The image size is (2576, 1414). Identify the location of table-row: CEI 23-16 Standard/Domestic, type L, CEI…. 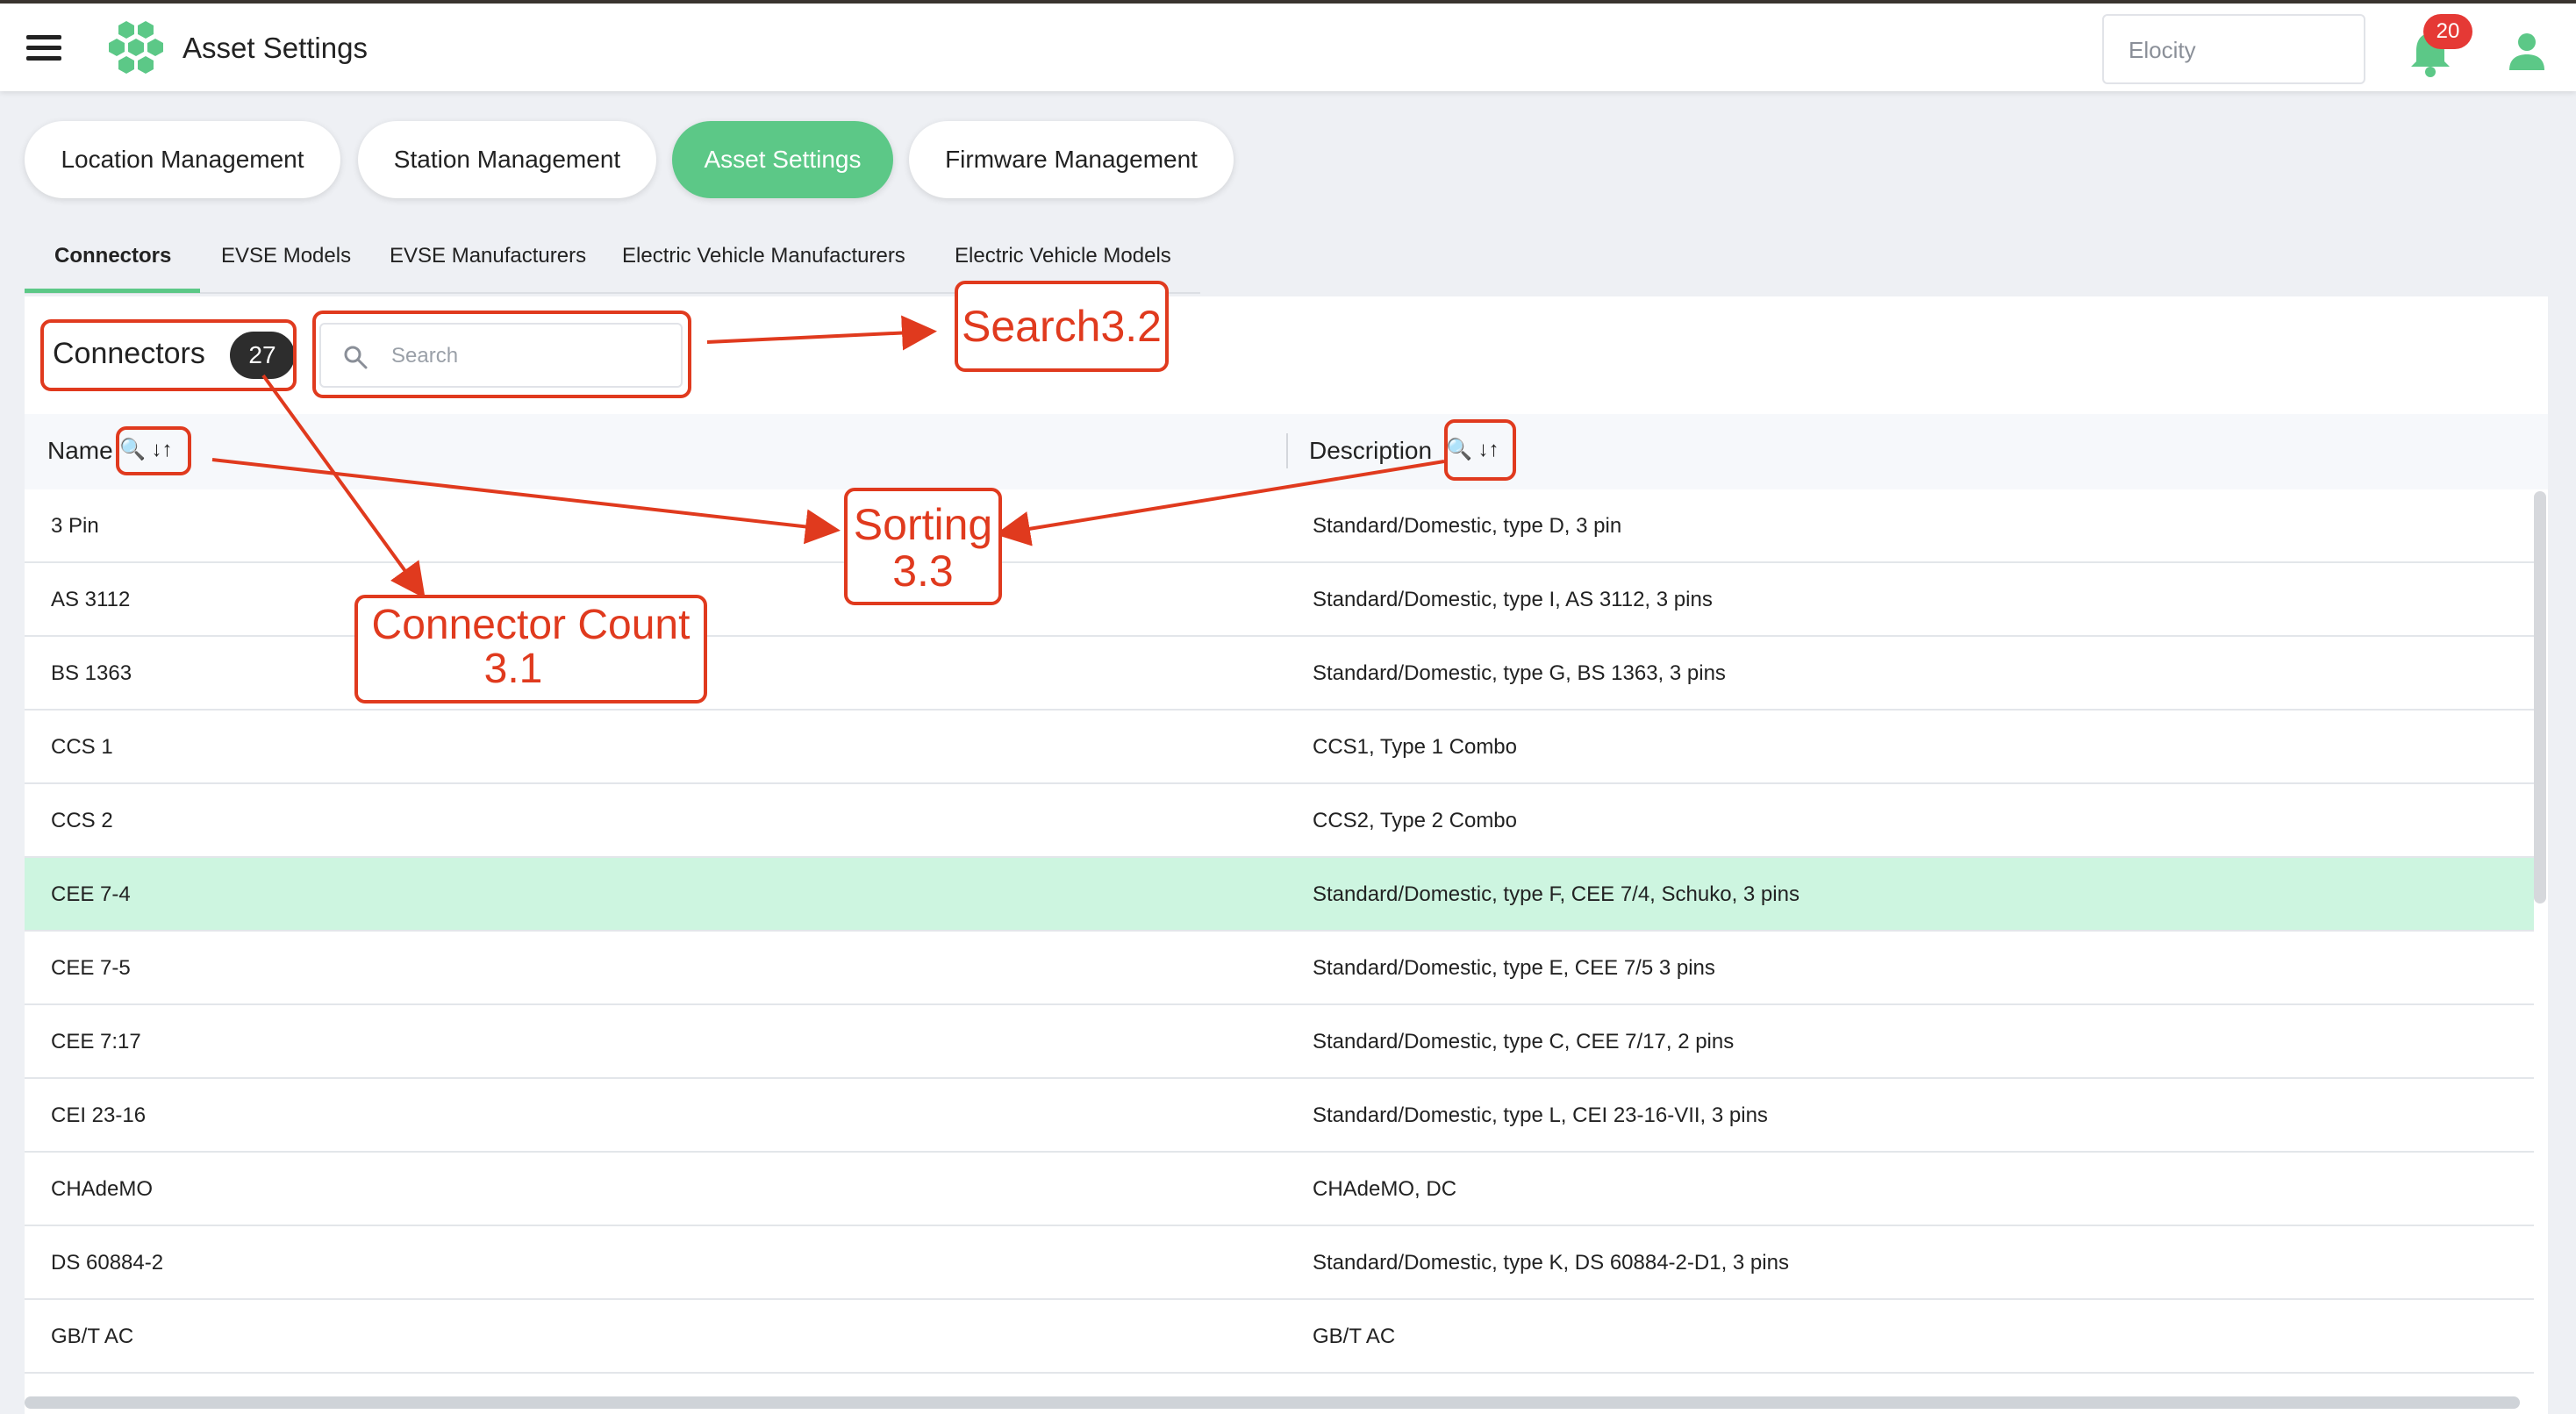
(1279, 1116).